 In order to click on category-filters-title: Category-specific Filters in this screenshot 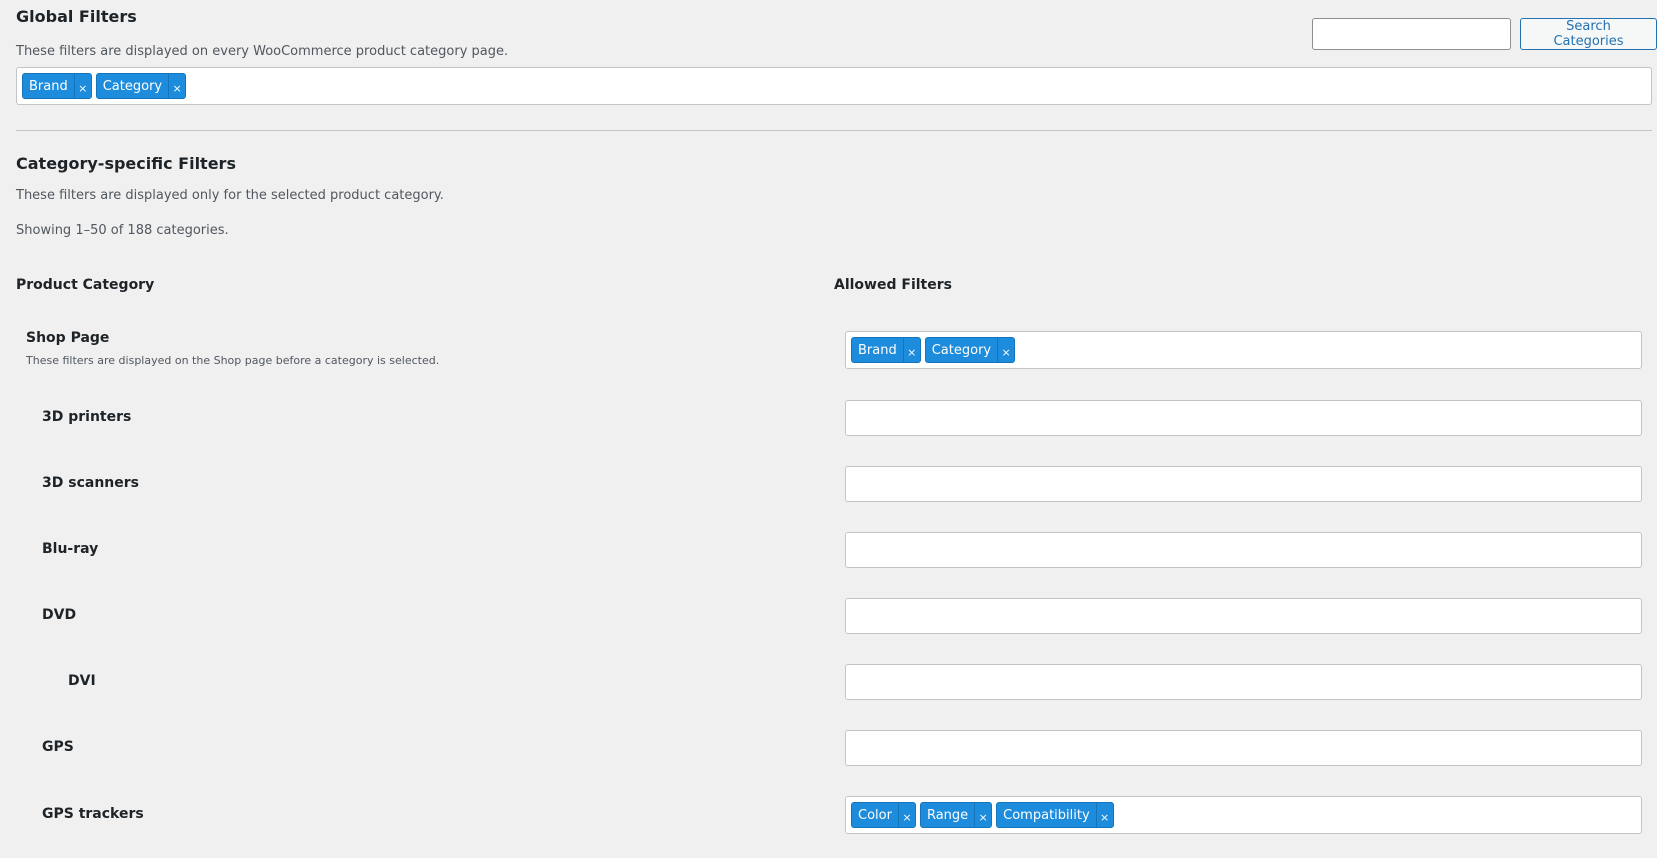, I will do `click(126, 163)`.